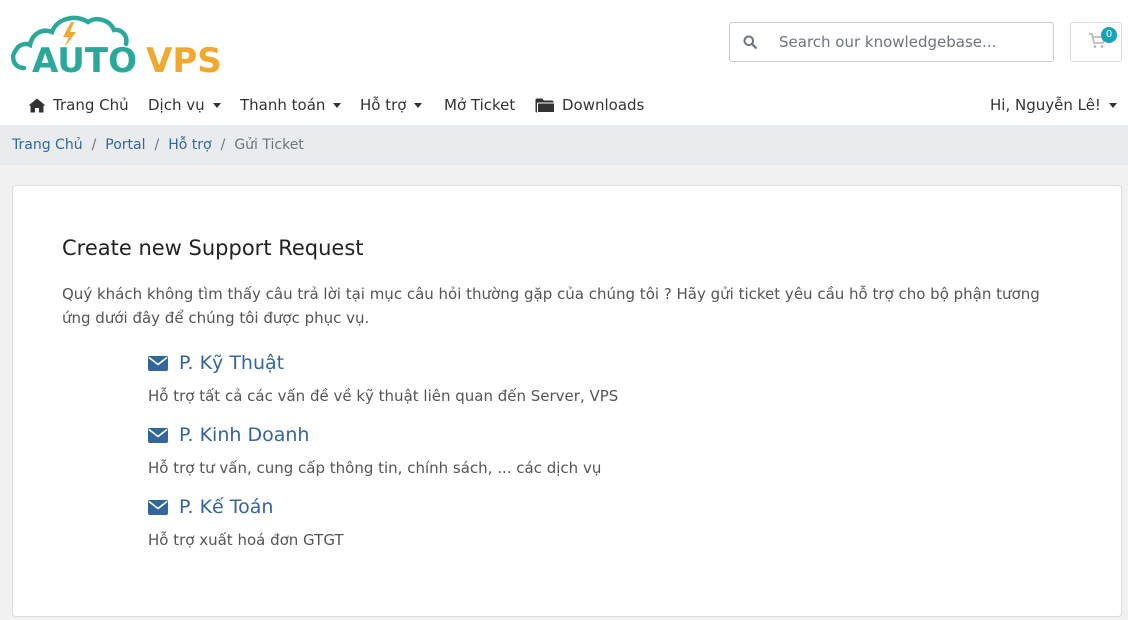  Describe the element at coordinates (176, 105) in the screenshot. I see `nav-item-services-label: Dịch vụ` at that location.